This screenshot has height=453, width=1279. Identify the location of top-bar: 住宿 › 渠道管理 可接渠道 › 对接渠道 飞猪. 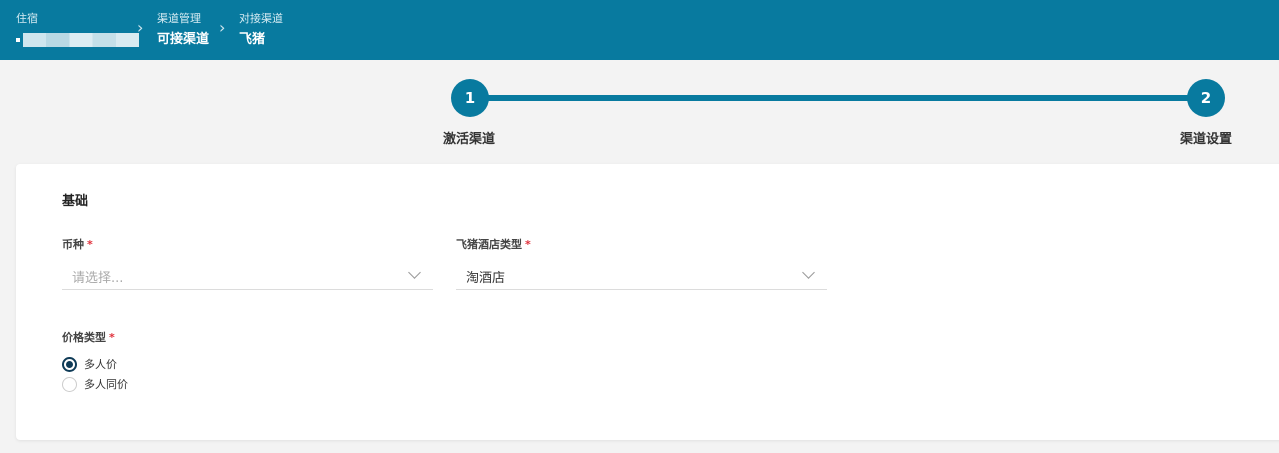
(639, 30).